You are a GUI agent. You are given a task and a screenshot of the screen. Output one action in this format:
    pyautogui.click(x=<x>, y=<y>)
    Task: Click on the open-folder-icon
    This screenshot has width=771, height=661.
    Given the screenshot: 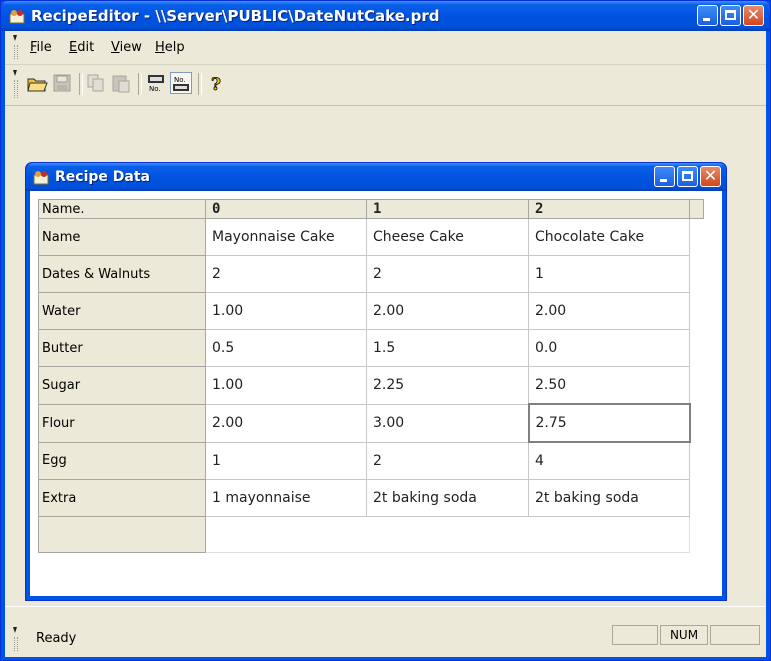 What is the action you would take?
    pyautogui.click(x=37, y=85)
    